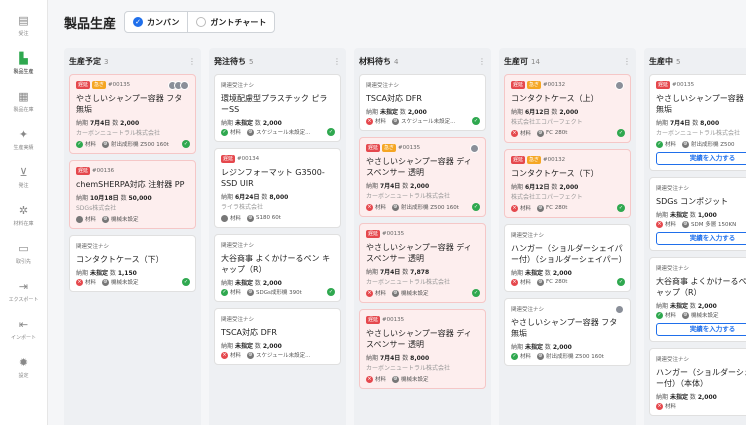 The width and height of the screenshot is (746, 425). Describe the element at coordinates (410, 293) in the screenshot. I see `machine-info: ⚙ 機械未設定` at that location.